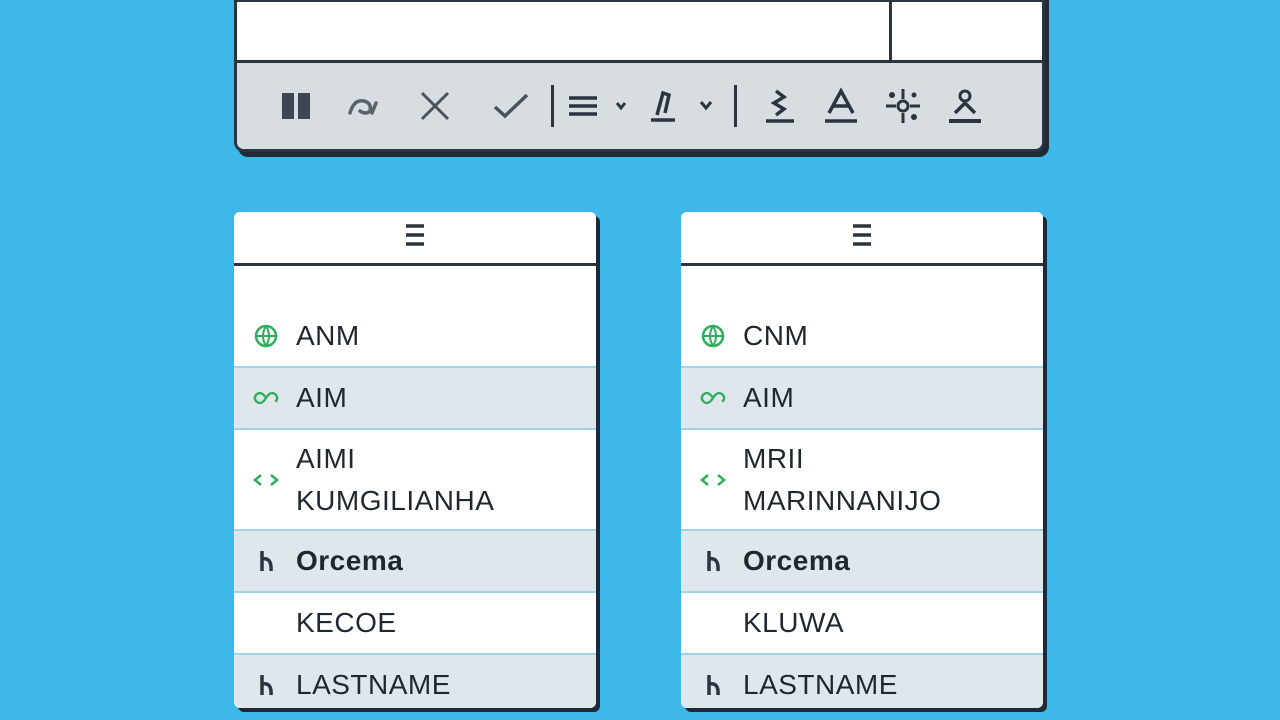 Image resolution: width=1280 pixels, height=720 pixels. Describe the element at coordinates (967, 31) in the screenshot. I see `side-input-field` at that location.